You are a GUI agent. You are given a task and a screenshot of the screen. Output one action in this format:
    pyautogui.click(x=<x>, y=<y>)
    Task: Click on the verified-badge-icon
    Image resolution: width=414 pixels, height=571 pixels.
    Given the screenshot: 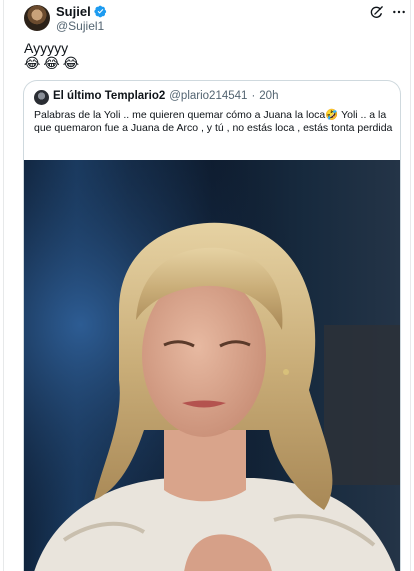 What is the action you would take?
    pyautogui.click(x=100, y=11)
    